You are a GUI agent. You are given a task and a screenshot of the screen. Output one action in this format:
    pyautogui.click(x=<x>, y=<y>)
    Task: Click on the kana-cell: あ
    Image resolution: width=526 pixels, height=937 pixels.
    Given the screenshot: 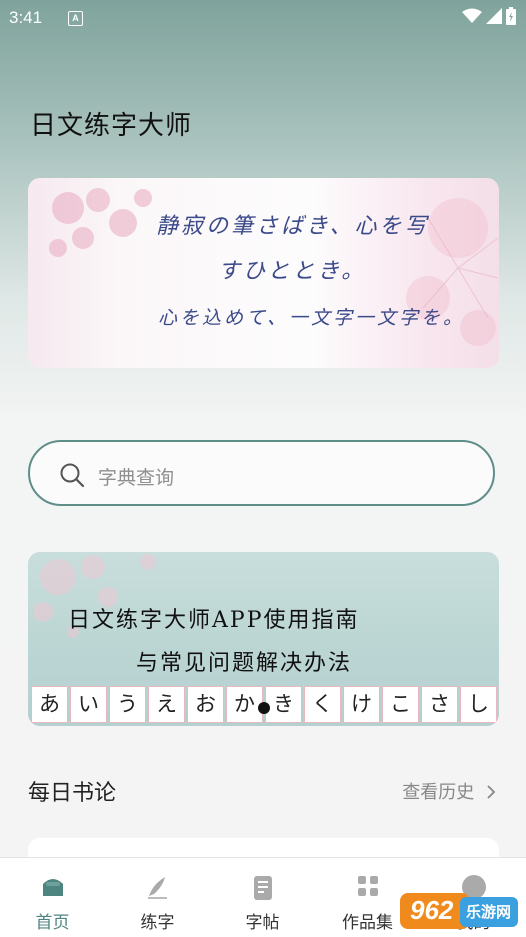 What is the action you would take?
    pyautogui.click(x=49, y=704)
    